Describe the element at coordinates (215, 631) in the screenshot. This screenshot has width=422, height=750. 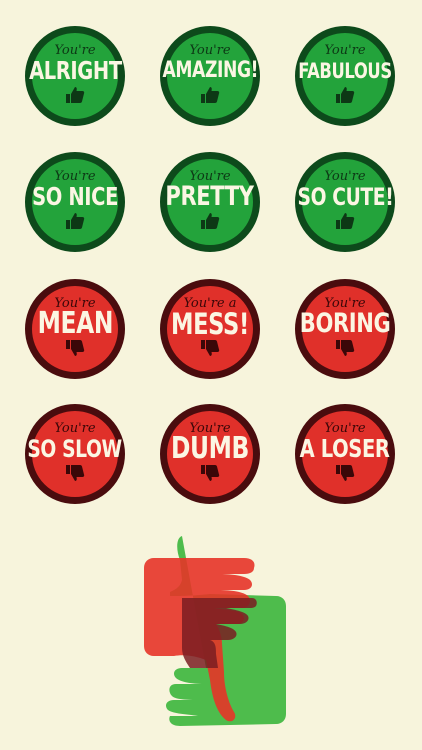
I see `thumbs-logo-icon` at that location.